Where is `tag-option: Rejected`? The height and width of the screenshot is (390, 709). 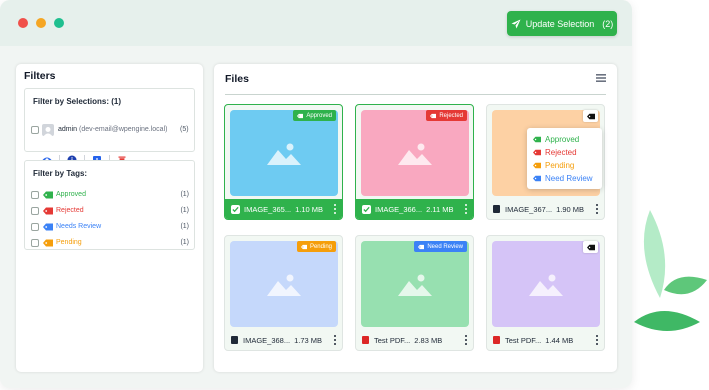
tag-option: Rejected is located at coordinates (567, 152).